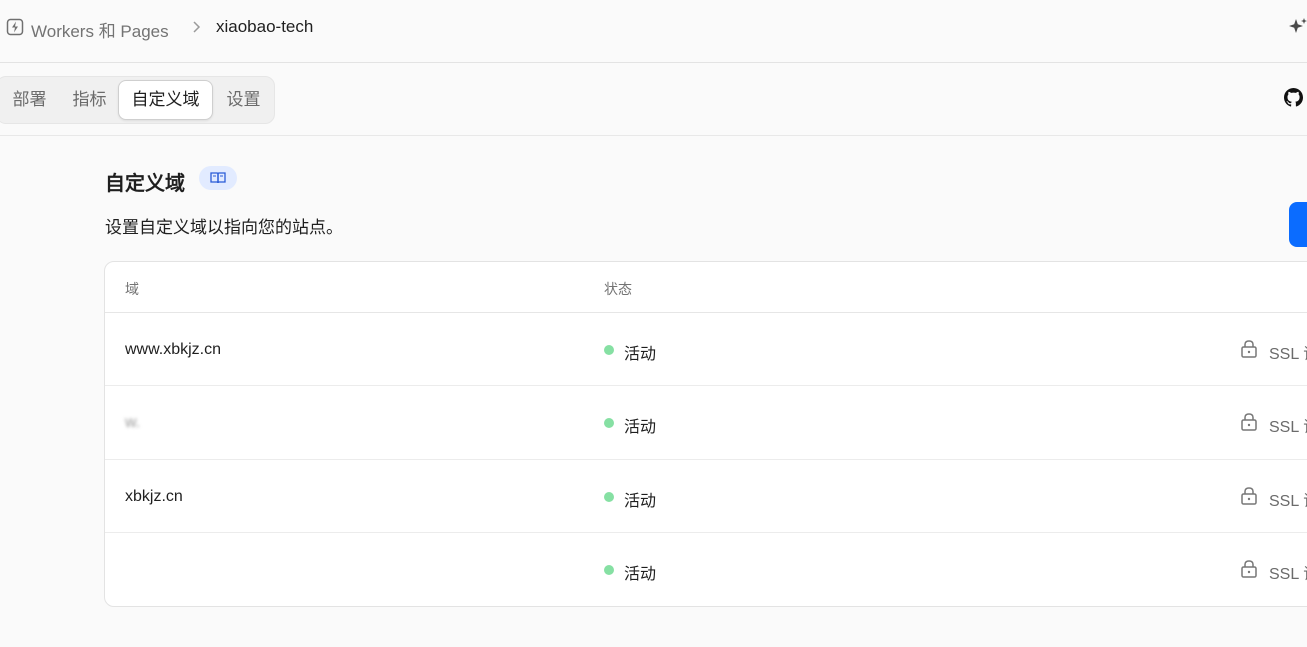  I want to click on tab-deployments: 部署, so click(29, 100).